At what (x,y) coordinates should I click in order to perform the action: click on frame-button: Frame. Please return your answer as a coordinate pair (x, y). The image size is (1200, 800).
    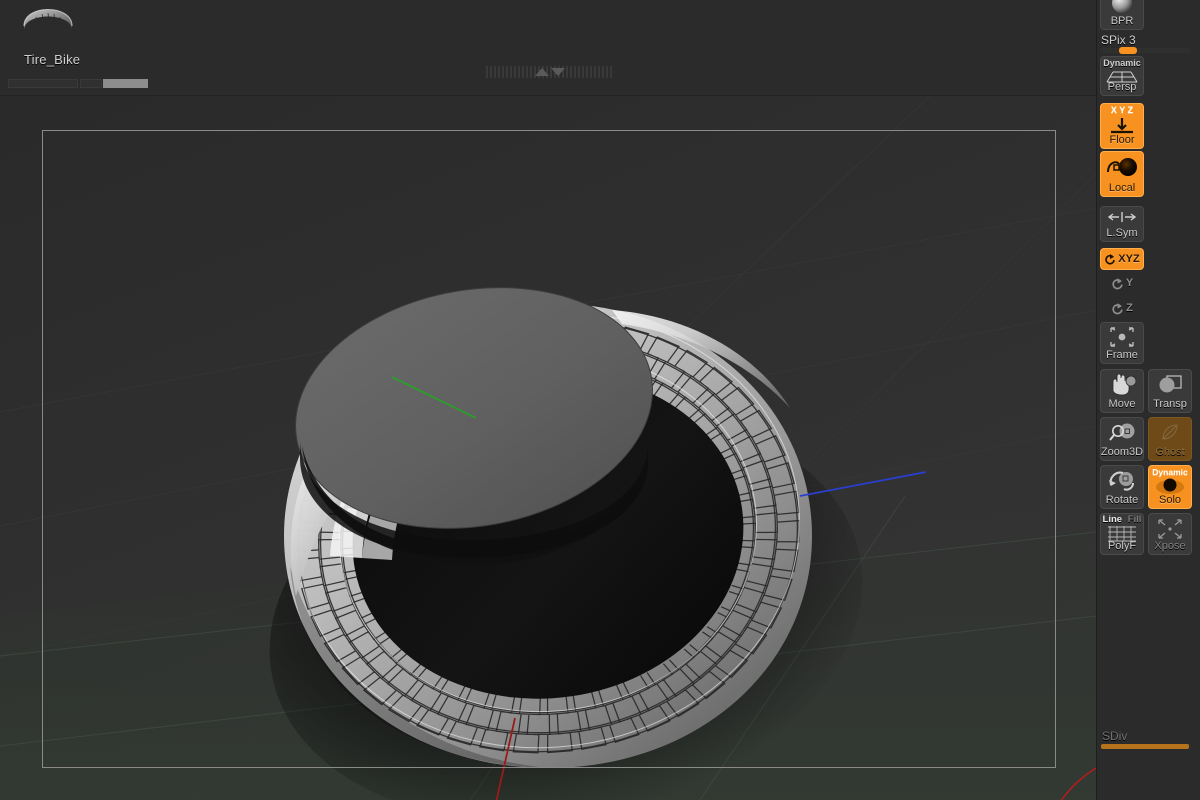
    Looking at the image, I should click on (1122, 343).